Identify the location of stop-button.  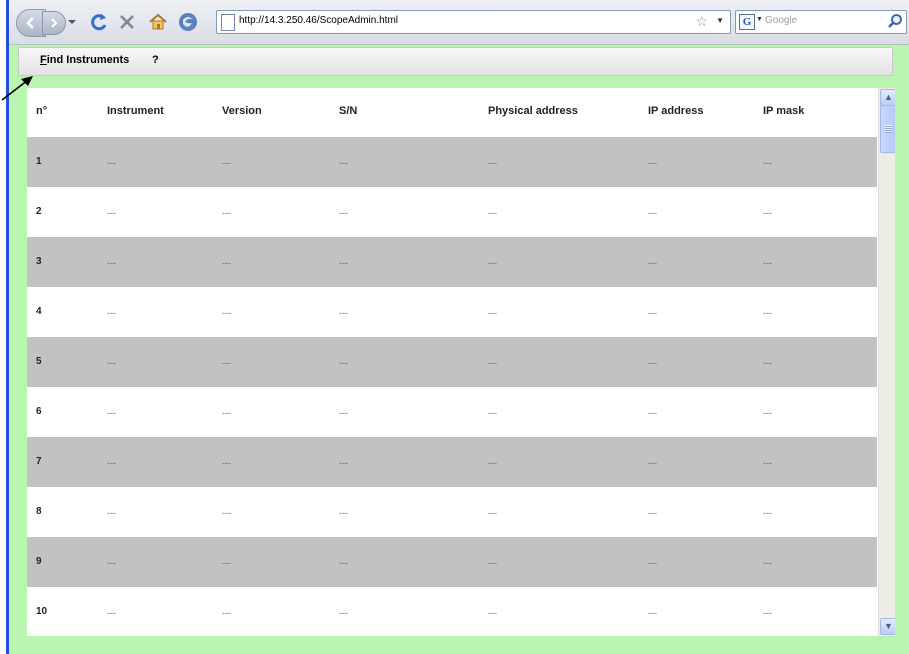
(127, 22).